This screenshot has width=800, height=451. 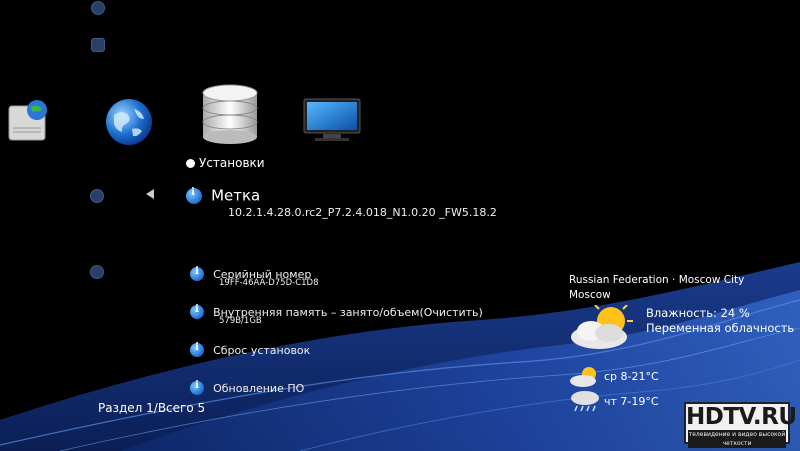 I want to click on weather-city: Moscow, so click(x=590, y=295).